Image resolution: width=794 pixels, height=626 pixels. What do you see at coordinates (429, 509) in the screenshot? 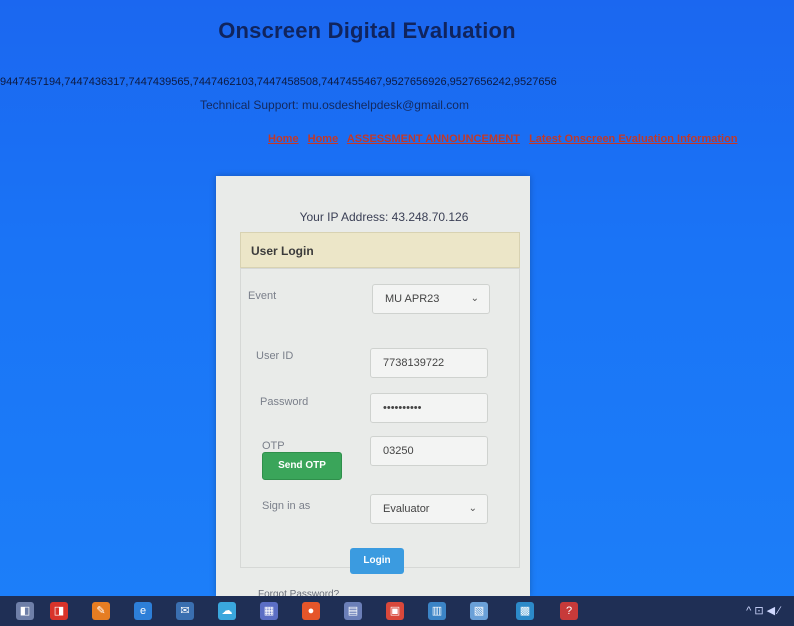
I see `signin-select: Evaluator ⌄` at bounding box center [429, 509].